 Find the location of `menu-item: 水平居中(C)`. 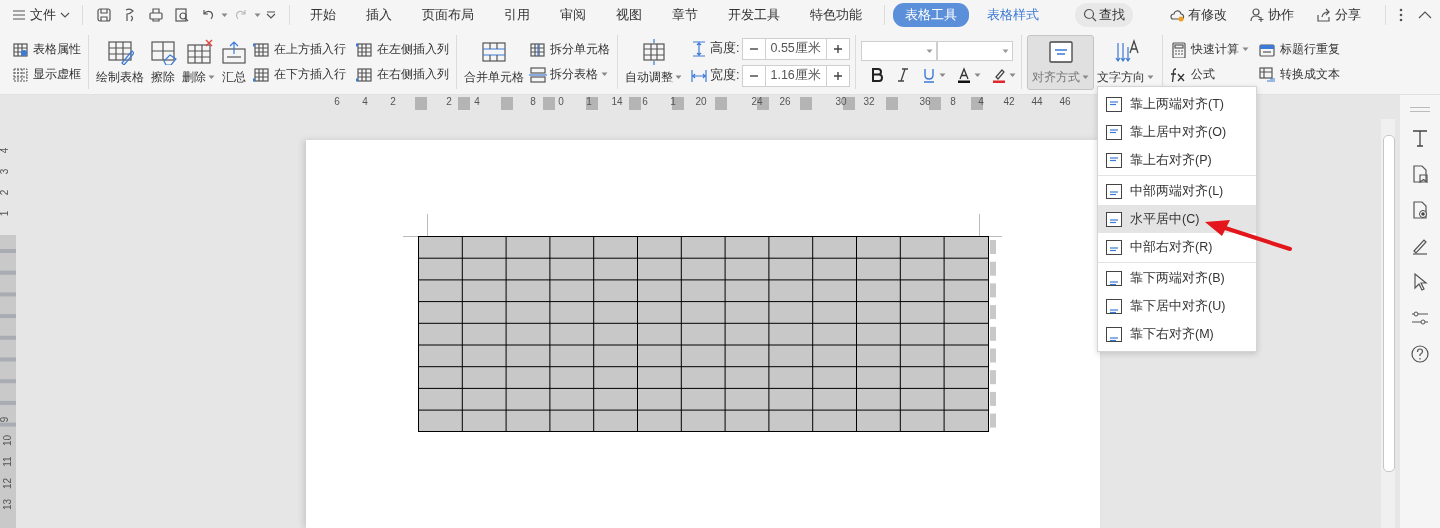

menu-item: 水平居中(C) is located at coordinates (1177, 219).